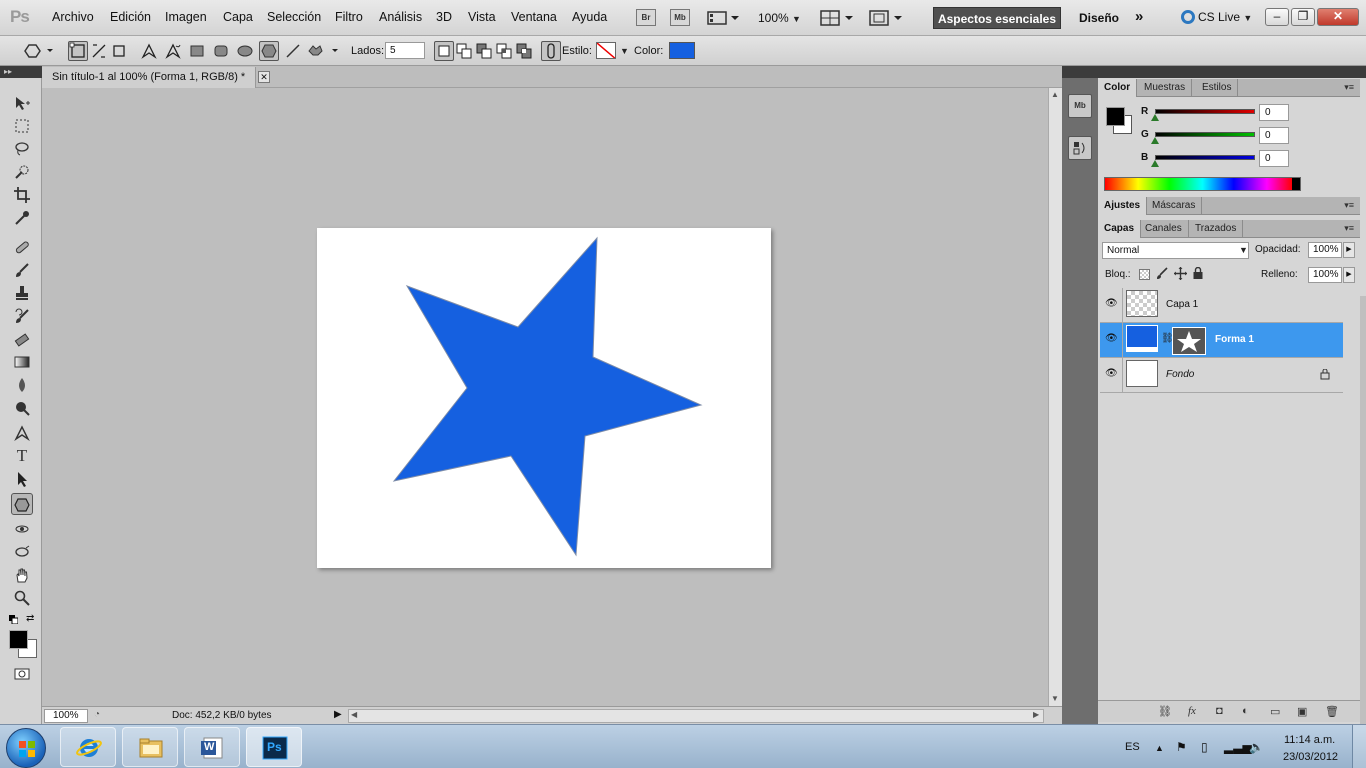 Image resolution: width=1366 pixels, height=768 pixels. What do you see at coordinates (22, 126) in the screenshot?
I see `marquee-tool` at bounding box center [22, 126].